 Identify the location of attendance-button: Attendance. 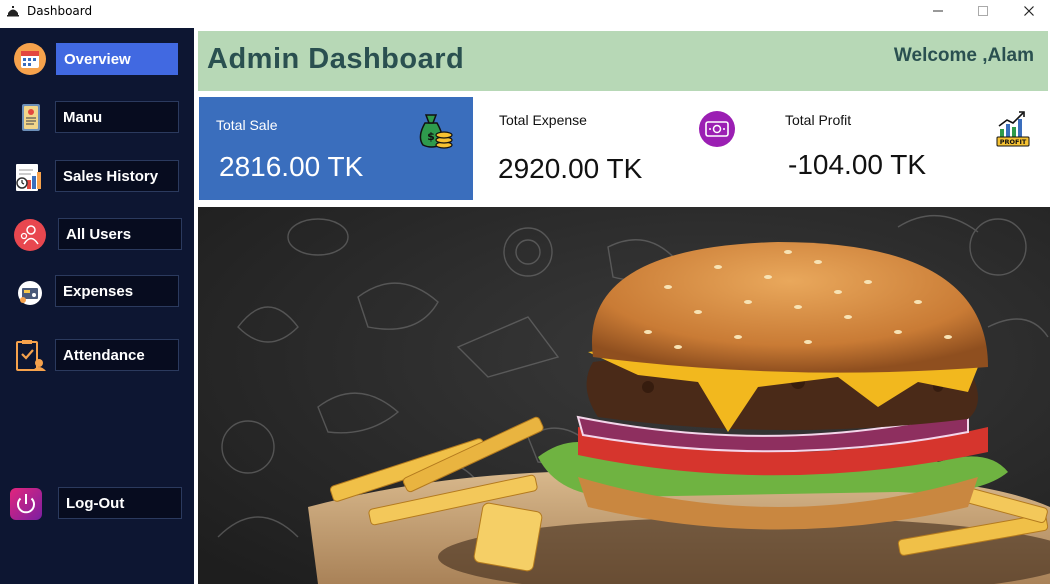
(117, 355).